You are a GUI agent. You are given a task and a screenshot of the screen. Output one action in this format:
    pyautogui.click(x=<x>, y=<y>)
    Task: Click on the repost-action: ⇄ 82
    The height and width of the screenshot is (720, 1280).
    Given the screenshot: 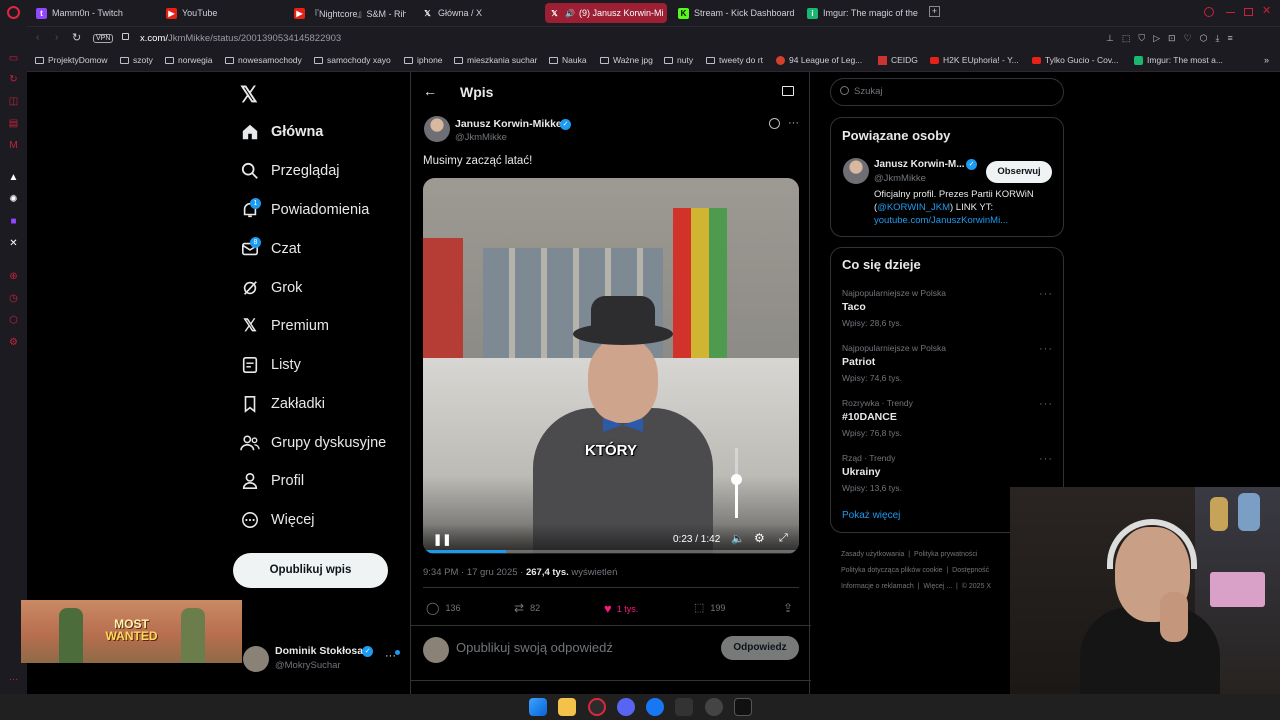 What is the action you would take?
    pyautogui.click(x=527, y=608)
    